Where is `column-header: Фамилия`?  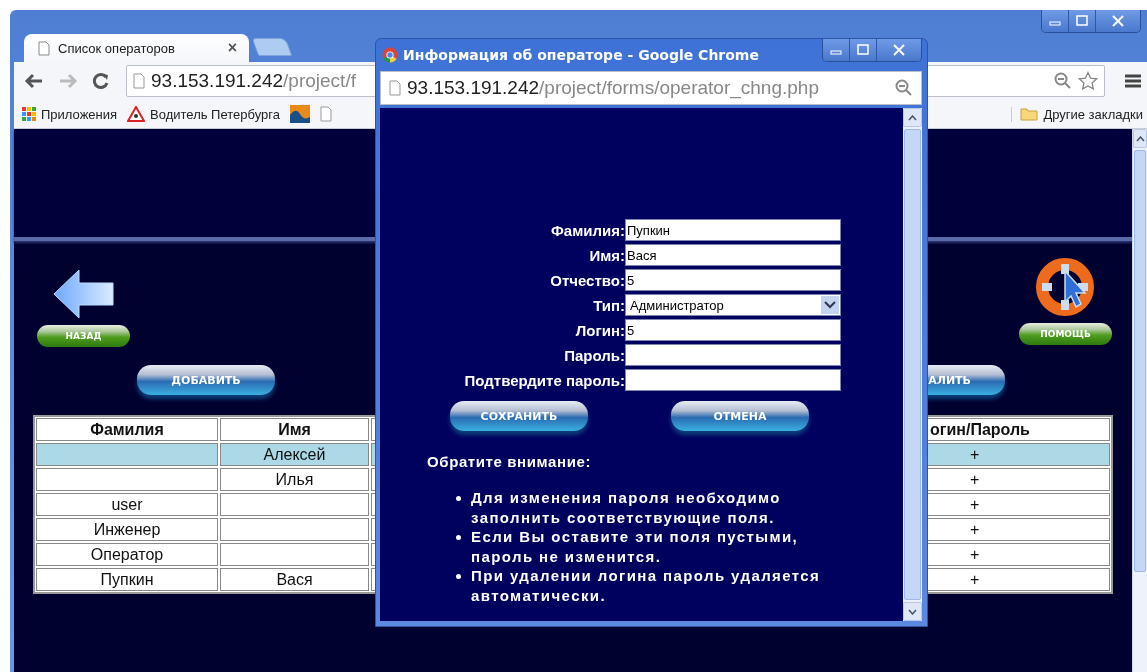 column-header: Фамилия is located at coordinates (127, 429).